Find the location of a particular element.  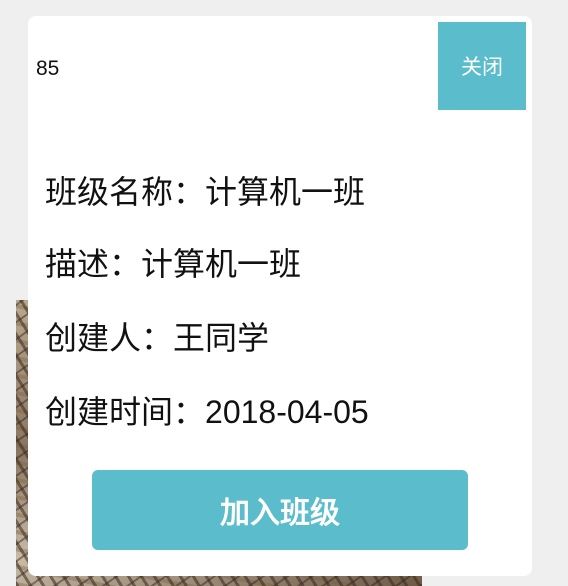

class-name-label: 班级名称： is located at coordinates (125, 192).